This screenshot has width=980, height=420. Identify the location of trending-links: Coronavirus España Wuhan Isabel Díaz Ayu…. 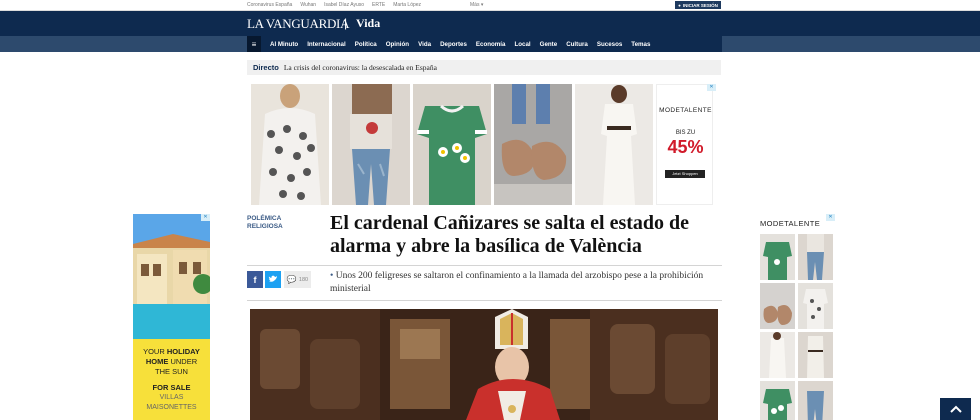
(334, 5).